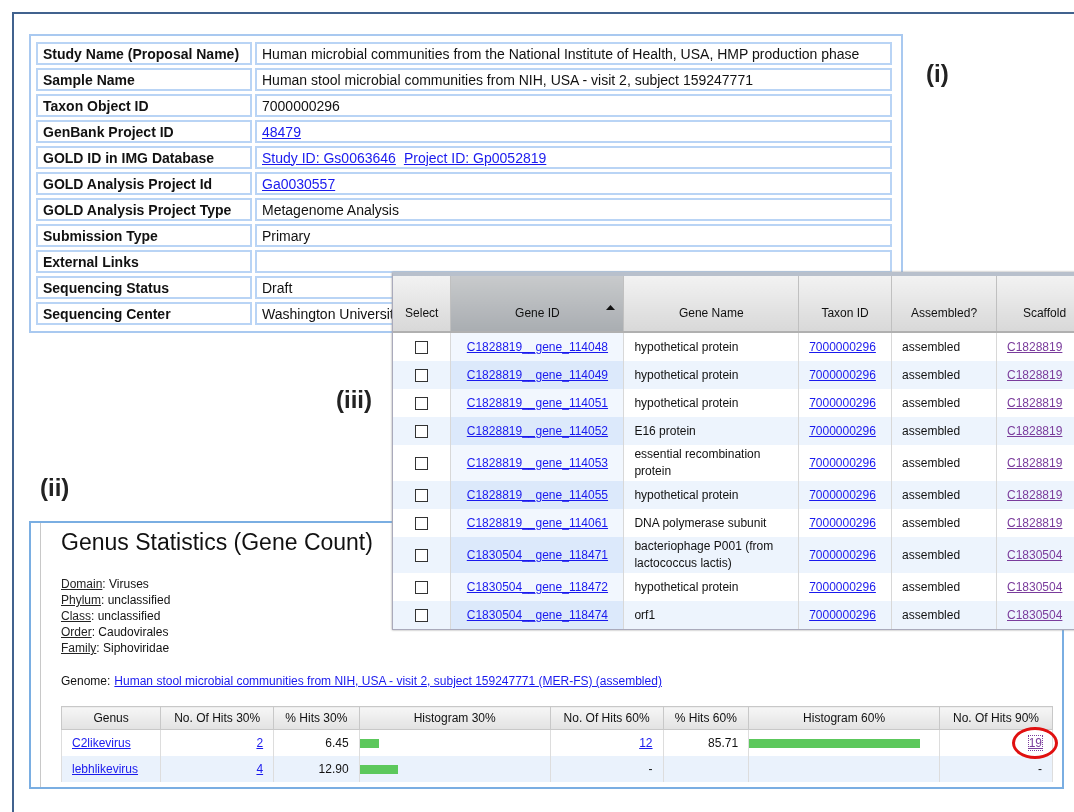 This screenshot has width=1074, height=812. I want to click on table-cell: orf1, so click(711, 615).